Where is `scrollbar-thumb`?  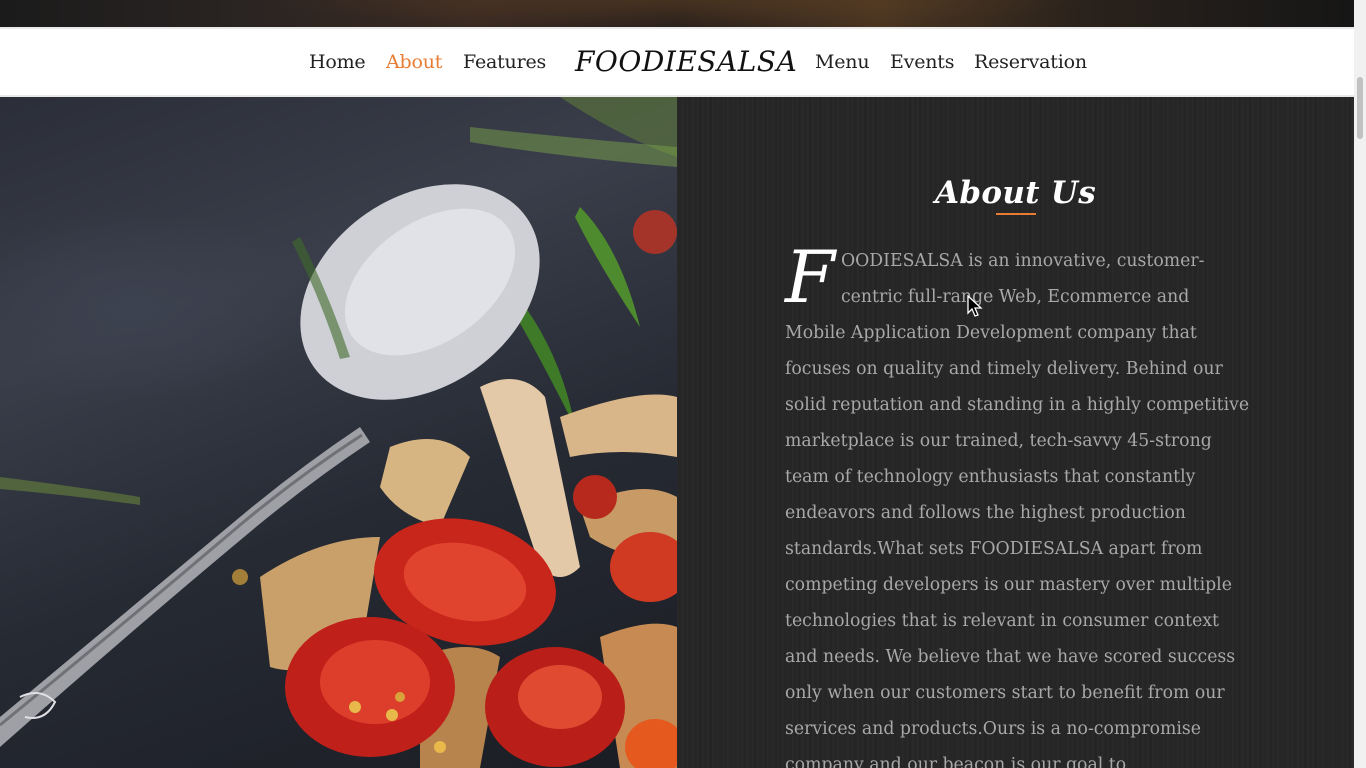
scrollbar-thumb is located at coordinates (1360, 108).